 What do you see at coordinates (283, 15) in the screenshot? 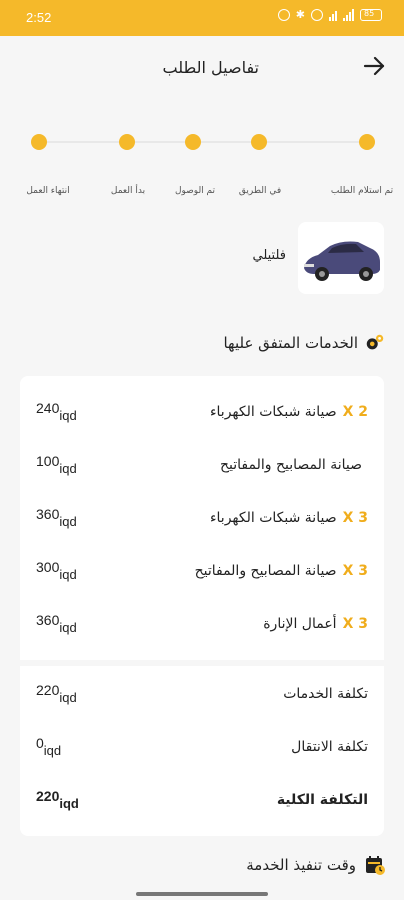
I see `alarm-icon` at bounding box center [283, 15].